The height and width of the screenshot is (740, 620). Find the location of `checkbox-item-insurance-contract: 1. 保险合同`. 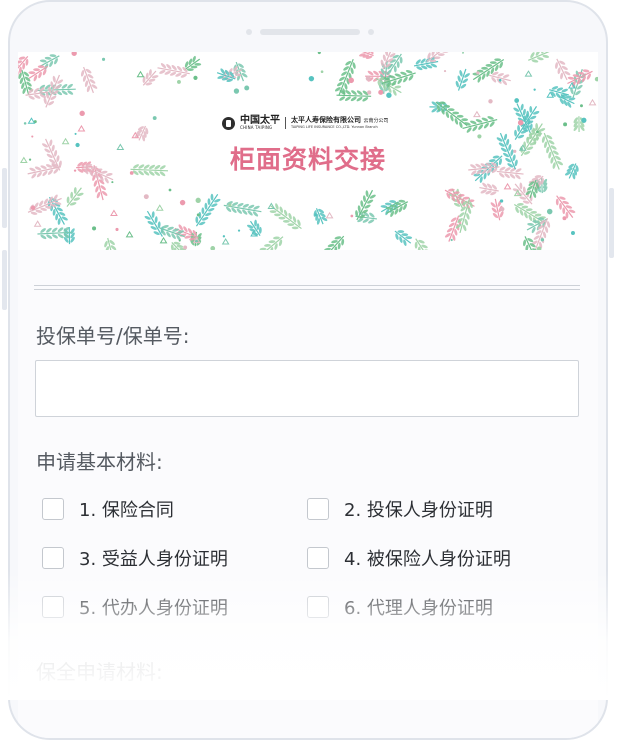

checkbox-item-insurance-contract: 1. 保险合同 is located at coordinates (108, 509).